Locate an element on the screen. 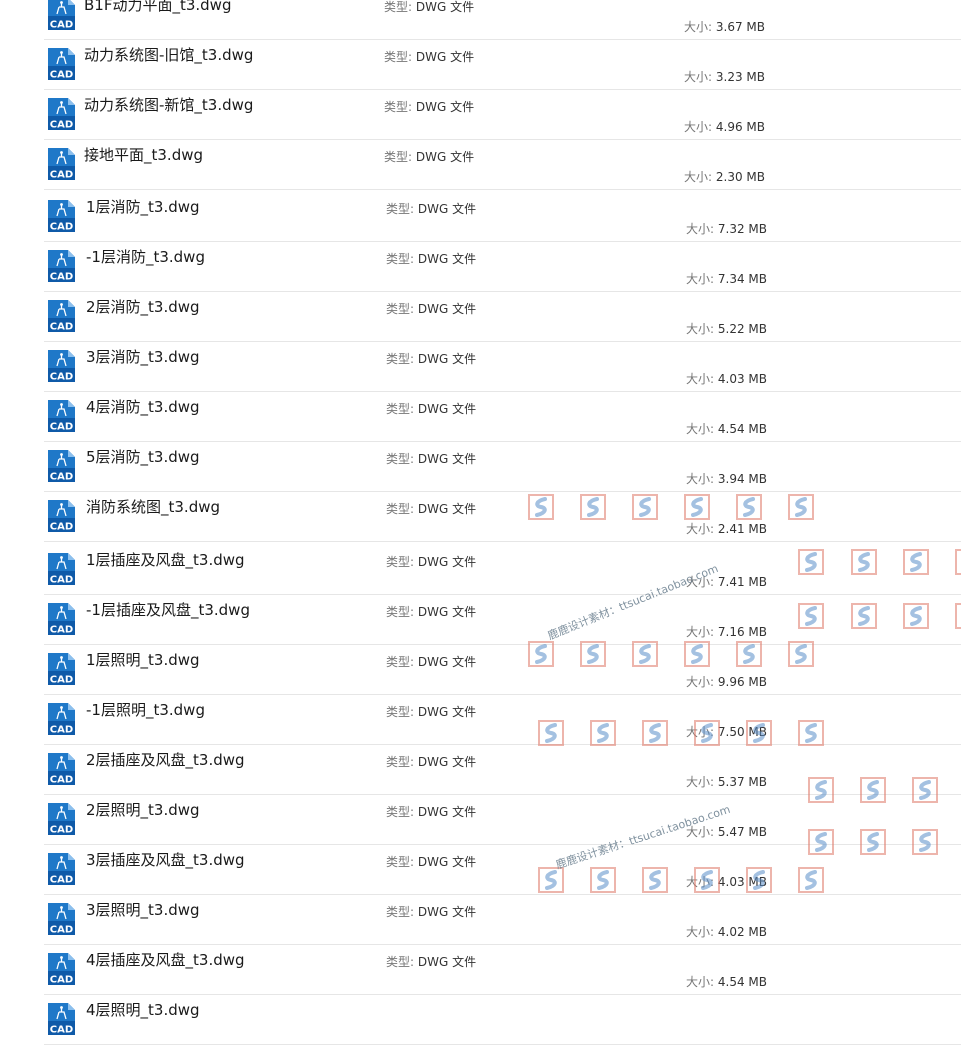  size-value: 9.96 MB is located at coordinates (742, 682).